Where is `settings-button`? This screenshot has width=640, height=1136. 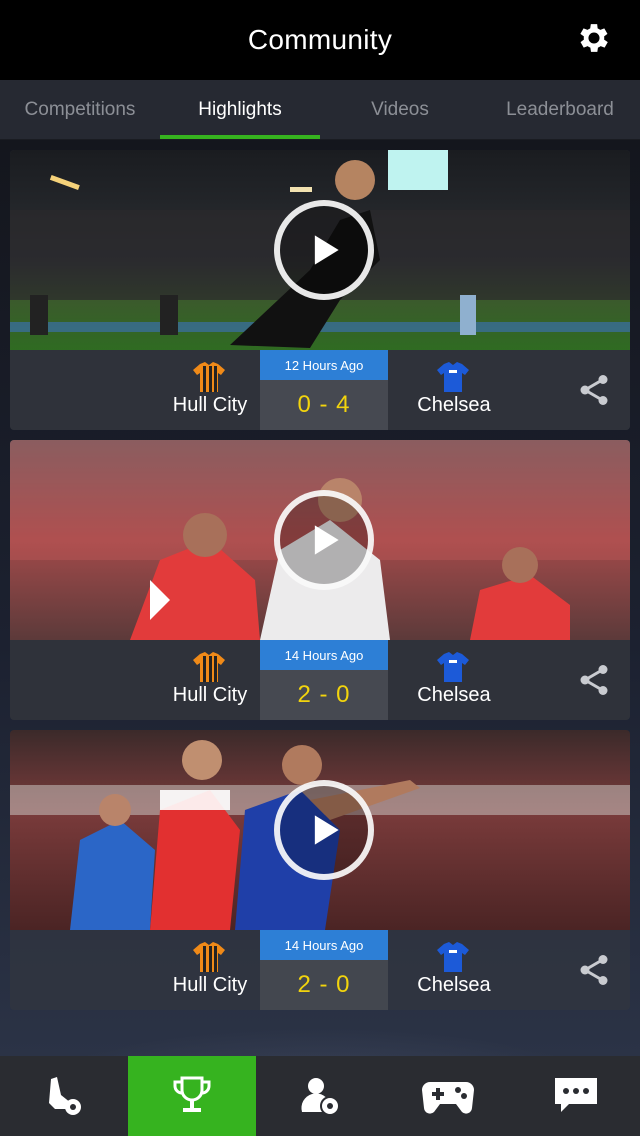
settings-button is located at coordinates (594, 38).